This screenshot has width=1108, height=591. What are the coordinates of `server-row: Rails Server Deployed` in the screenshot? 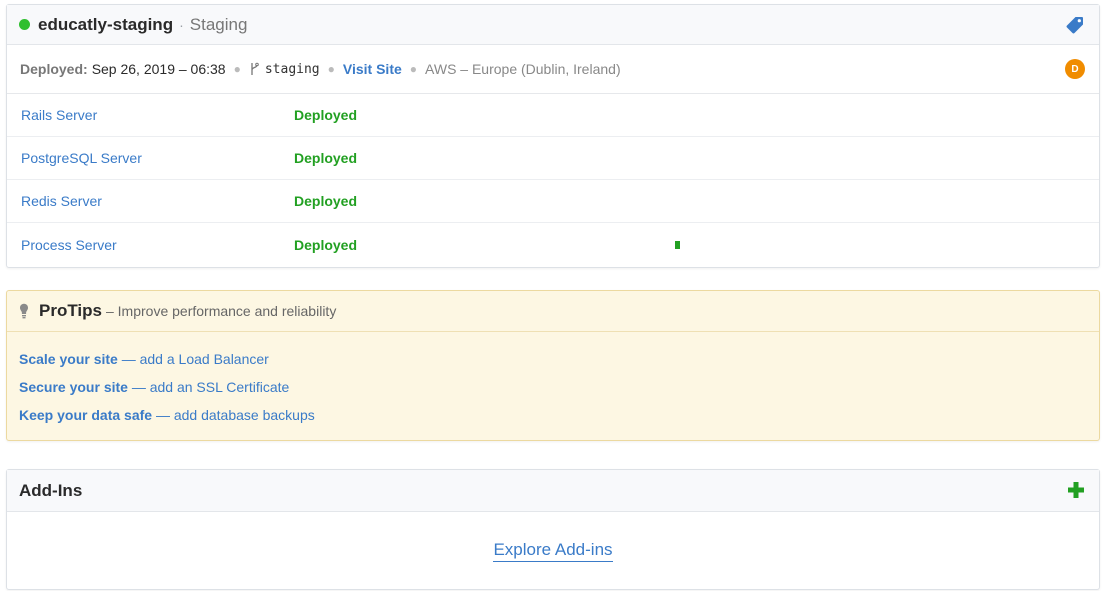 It's located at (553, 115).